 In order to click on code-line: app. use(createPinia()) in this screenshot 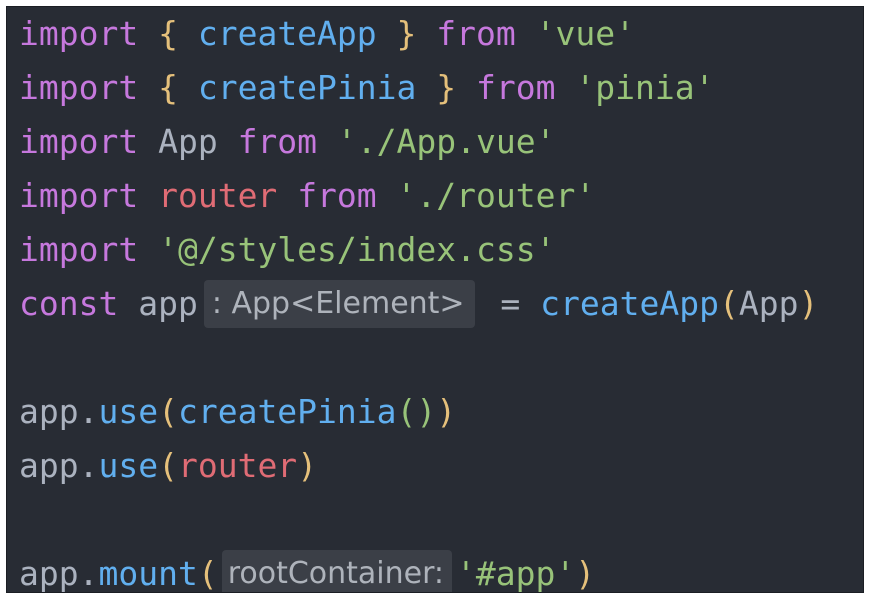, I will do `click(418, 412)`.